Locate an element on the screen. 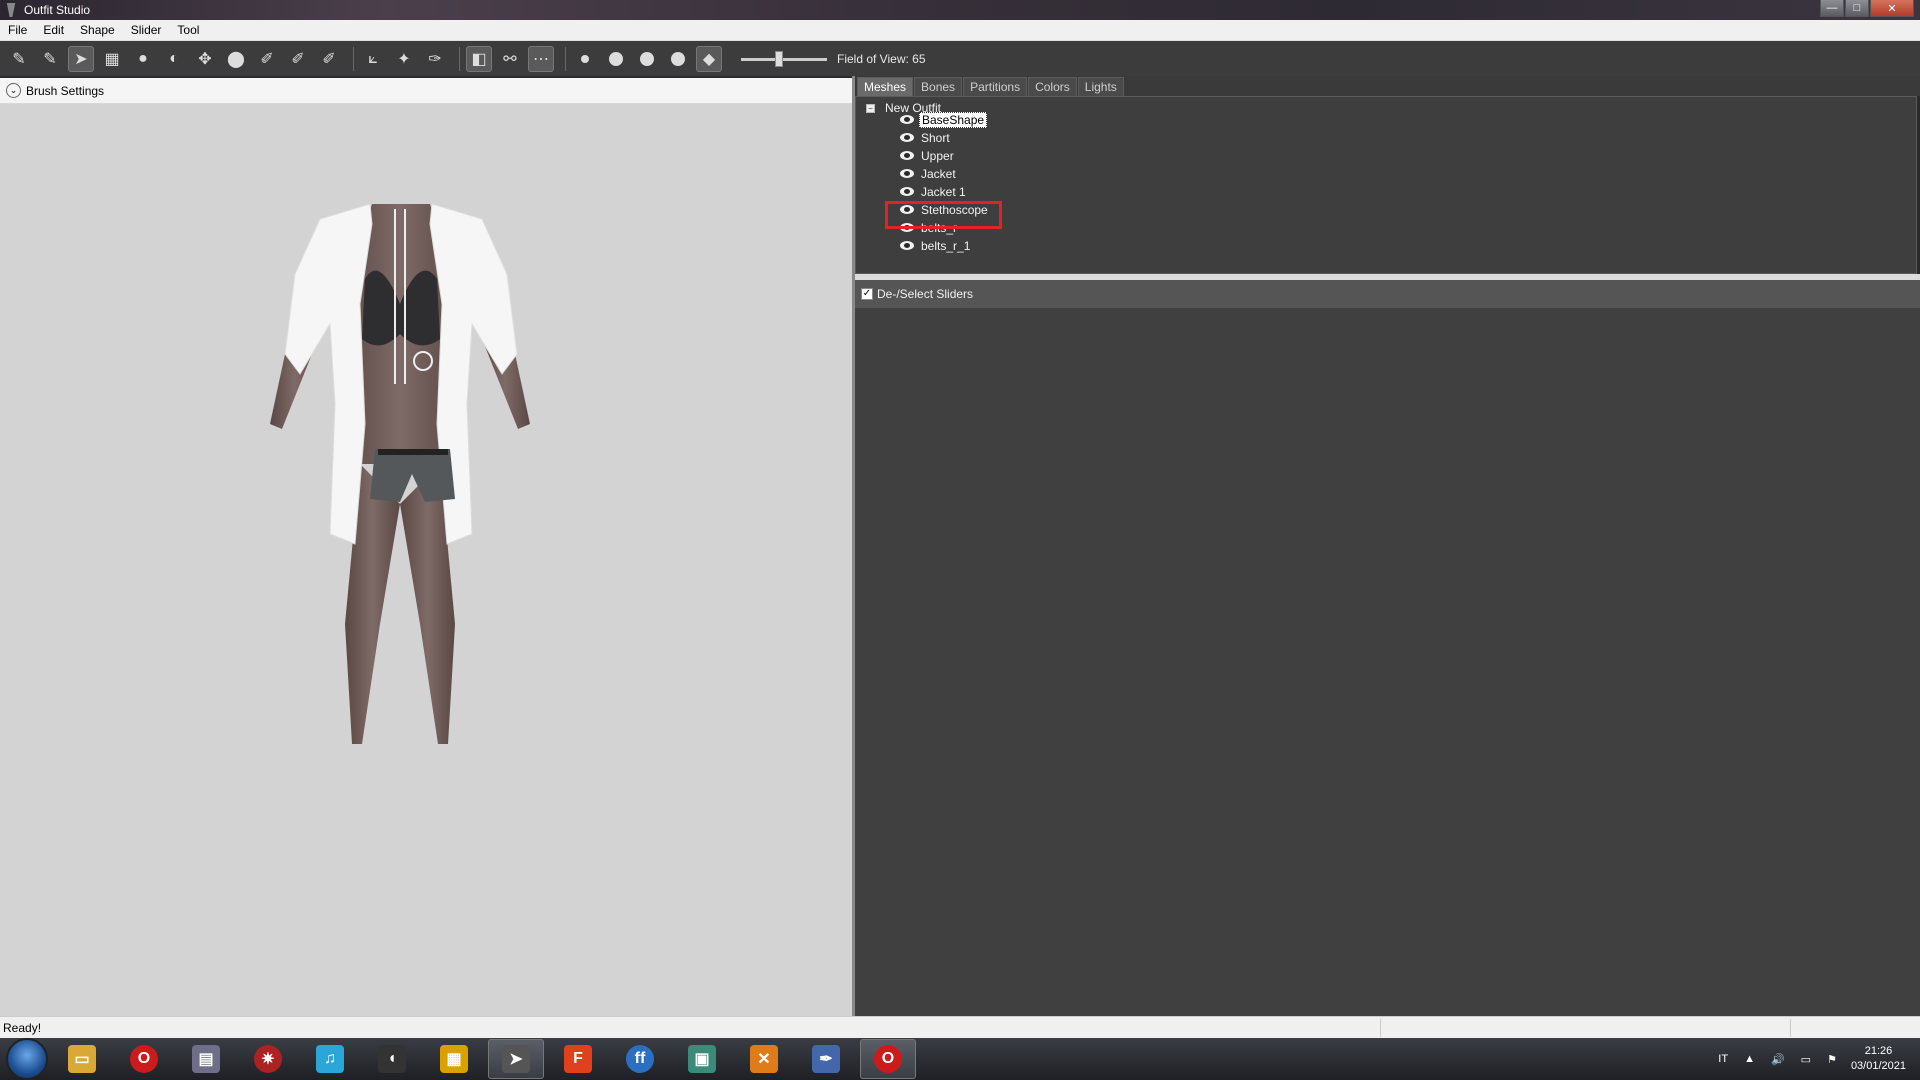 Image resolution: width=1920 pixels, height=1080 pixels. clock-time: 21:26 is located at coordinates (1878, 1051).